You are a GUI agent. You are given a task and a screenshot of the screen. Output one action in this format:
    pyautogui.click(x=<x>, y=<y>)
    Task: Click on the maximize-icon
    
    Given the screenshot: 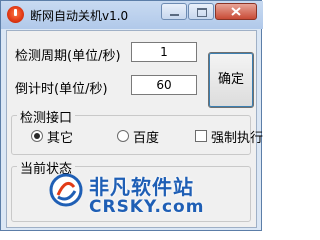 What is the action you would take?
    pyautogui.click(x=202, y=12)
    